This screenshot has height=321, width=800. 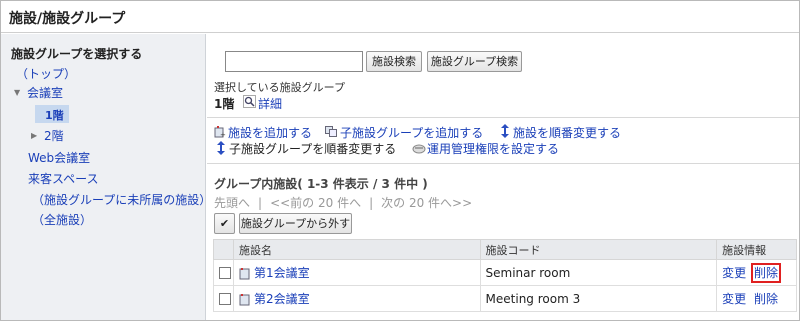 I want to click on add-child-group-icon, so click(x=331, y=133).